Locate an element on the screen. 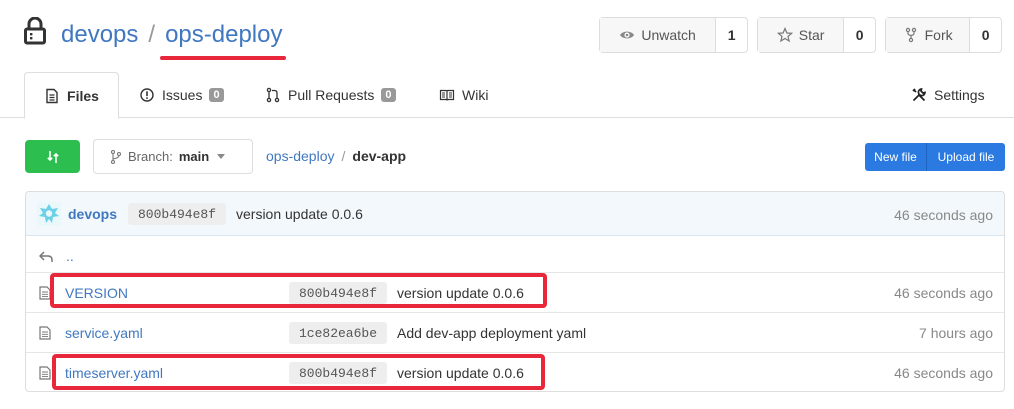 The width and height of the screenshot is (1014, 409). repo-title: devops / ops-deploy is located at coordinates (171, 35).